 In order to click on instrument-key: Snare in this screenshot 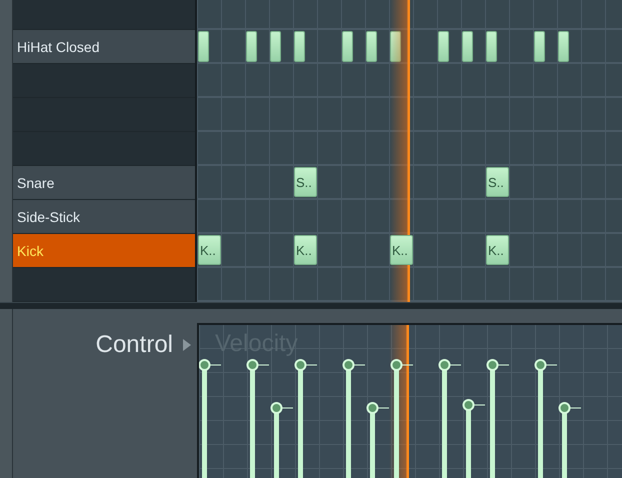, I will do `click(104, 183)`.